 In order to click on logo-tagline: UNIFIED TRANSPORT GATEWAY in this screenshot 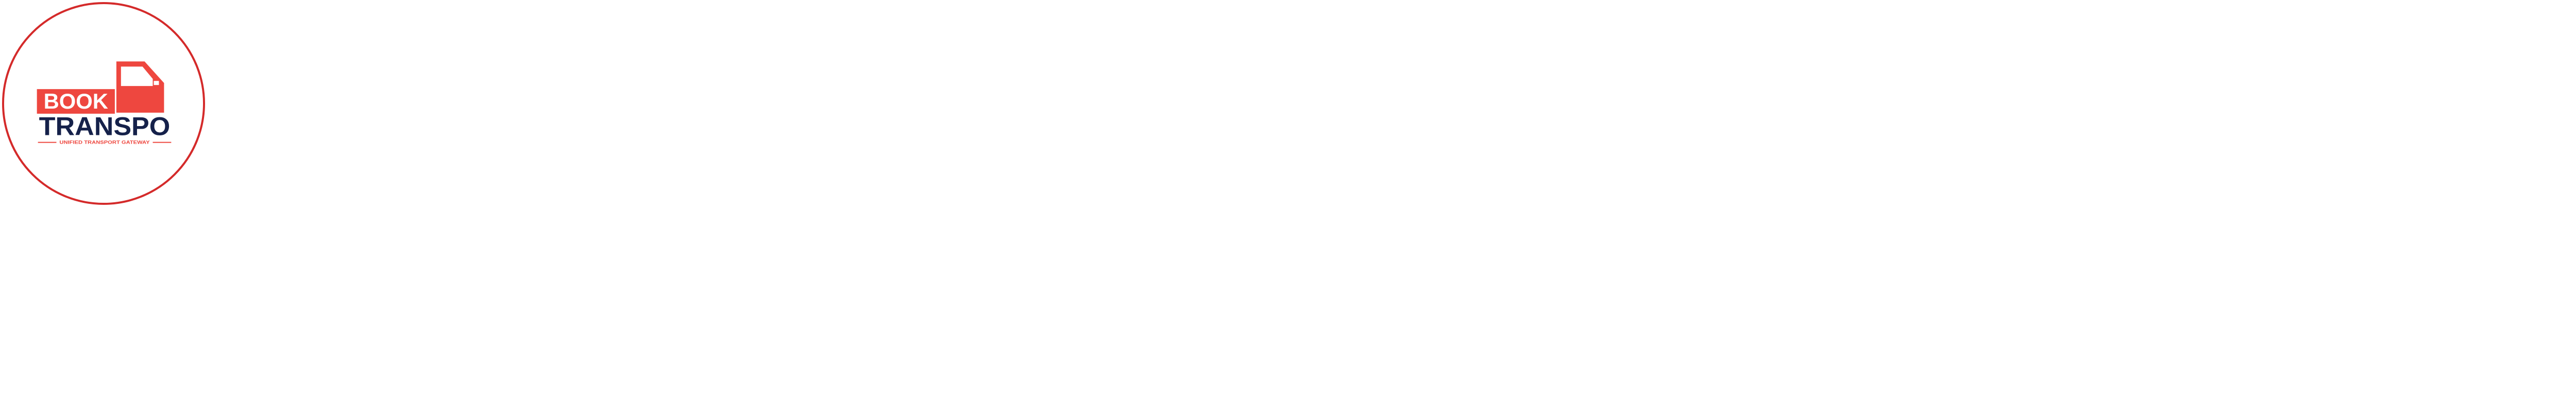, I will do `click(104, 142)`.